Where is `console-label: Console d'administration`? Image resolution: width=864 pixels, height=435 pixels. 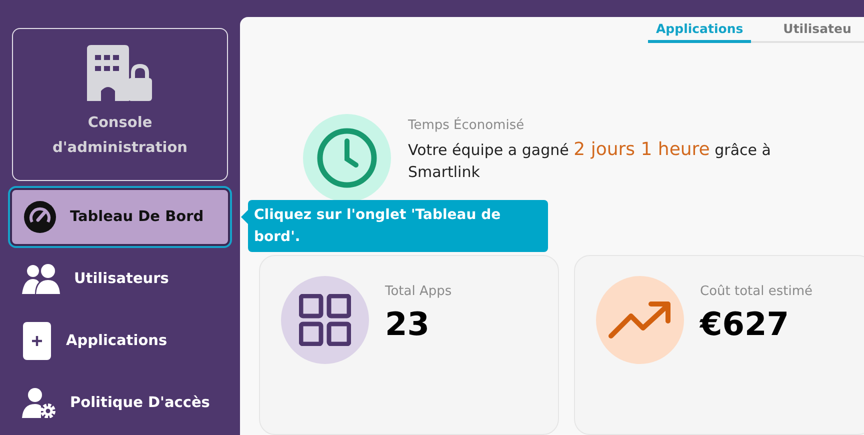 console-label: Console d'administration is located at coordinates (120, 136).